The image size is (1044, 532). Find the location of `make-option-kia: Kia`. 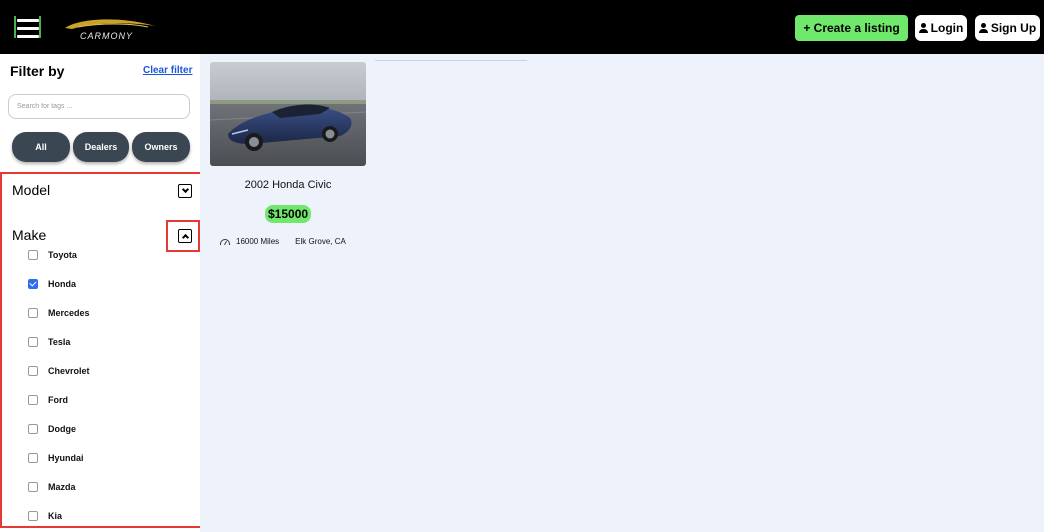

make-option-kia: Kia is located at coordinates (45, 516).